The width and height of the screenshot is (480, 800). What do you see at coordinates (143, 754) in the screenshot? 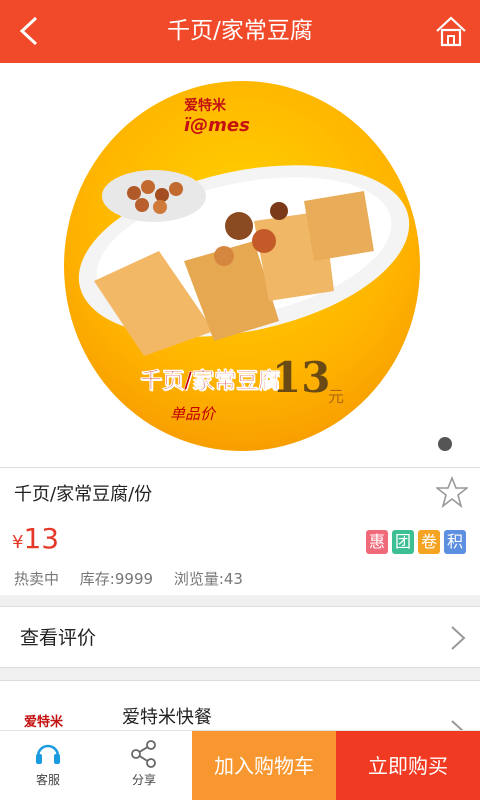
I see `share-icon` at bounding box center [143, 754].